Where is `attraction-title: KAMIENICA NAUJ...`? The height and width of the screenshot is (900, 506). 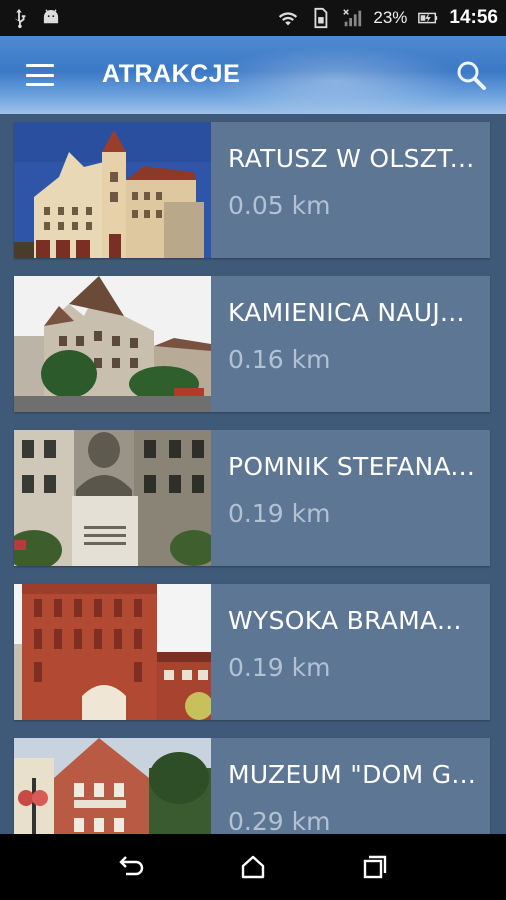 attraction-title: KAMIENICA NAUJ... is located at coordinates (346, 312).